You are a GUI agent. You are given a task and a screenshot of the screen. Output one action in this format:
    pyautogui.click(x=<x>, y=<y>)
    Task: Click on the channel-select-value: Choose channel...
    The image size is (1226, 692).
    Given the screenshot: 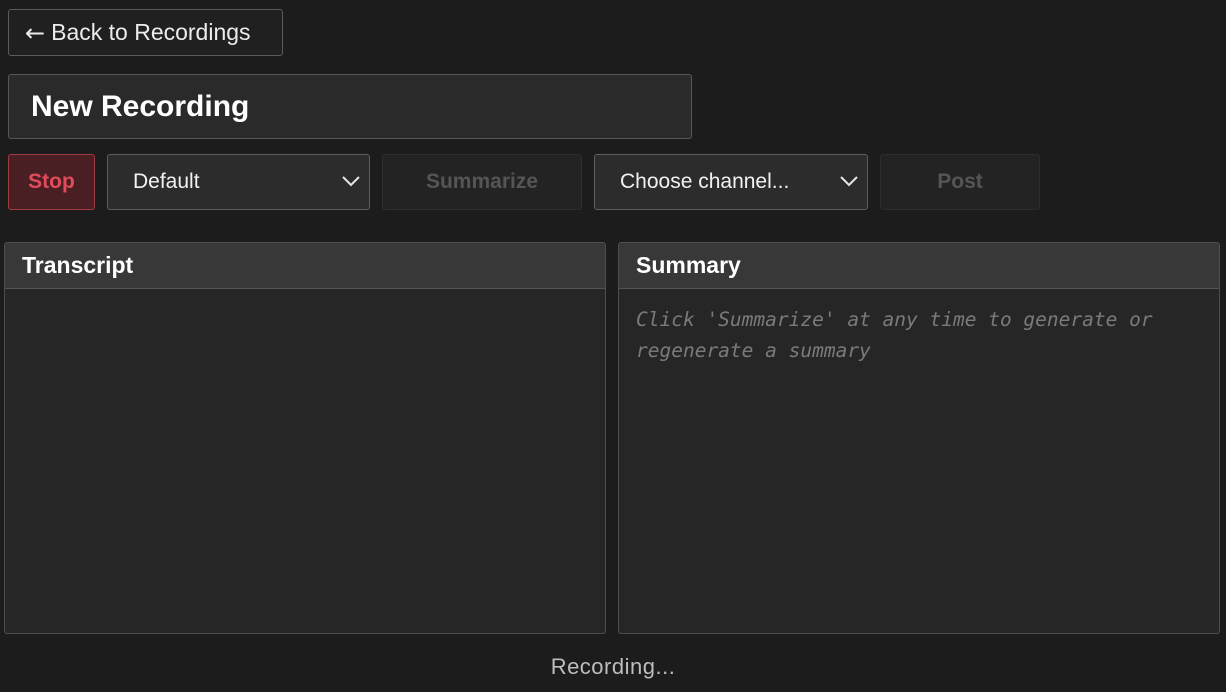 What is the action you would take?
    pyautogui.click(x=705, y=181)
    